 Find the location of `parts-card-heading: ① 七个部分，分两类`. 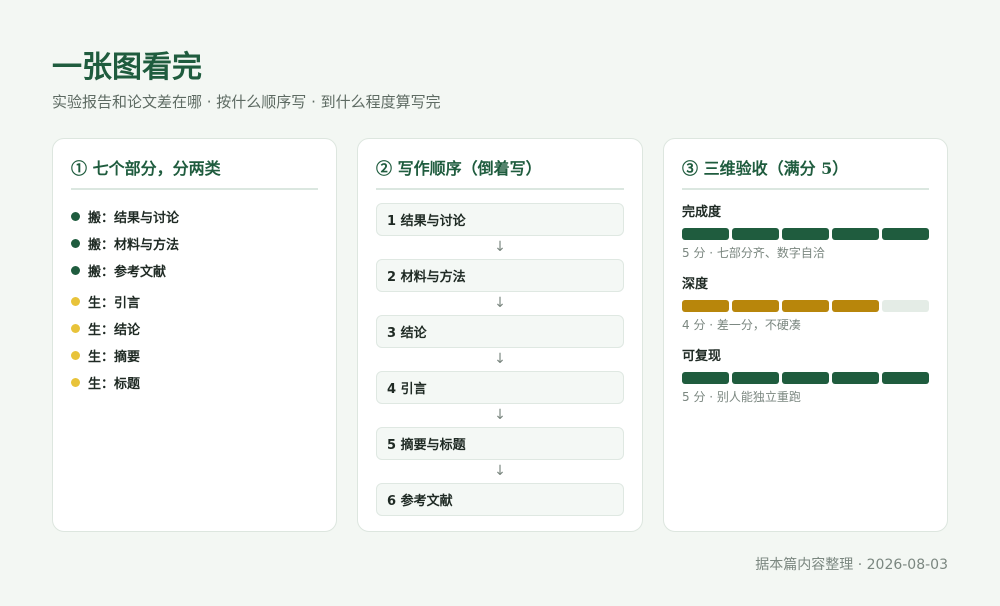

parts-card-heading: ① 七个部分，分两类 is located at coordinates (194, 164).